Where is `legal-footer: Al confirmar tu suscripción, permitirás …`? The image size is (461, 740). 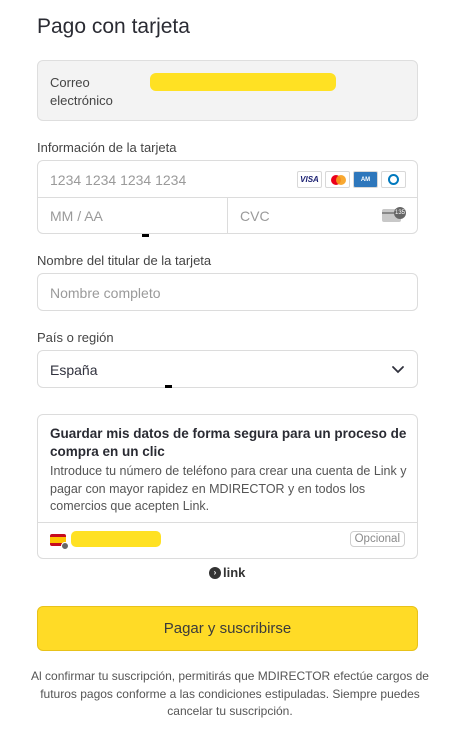
legal-footer: Al confirmar tu suscripción, permitirás … is located at coordinates (230, 693).